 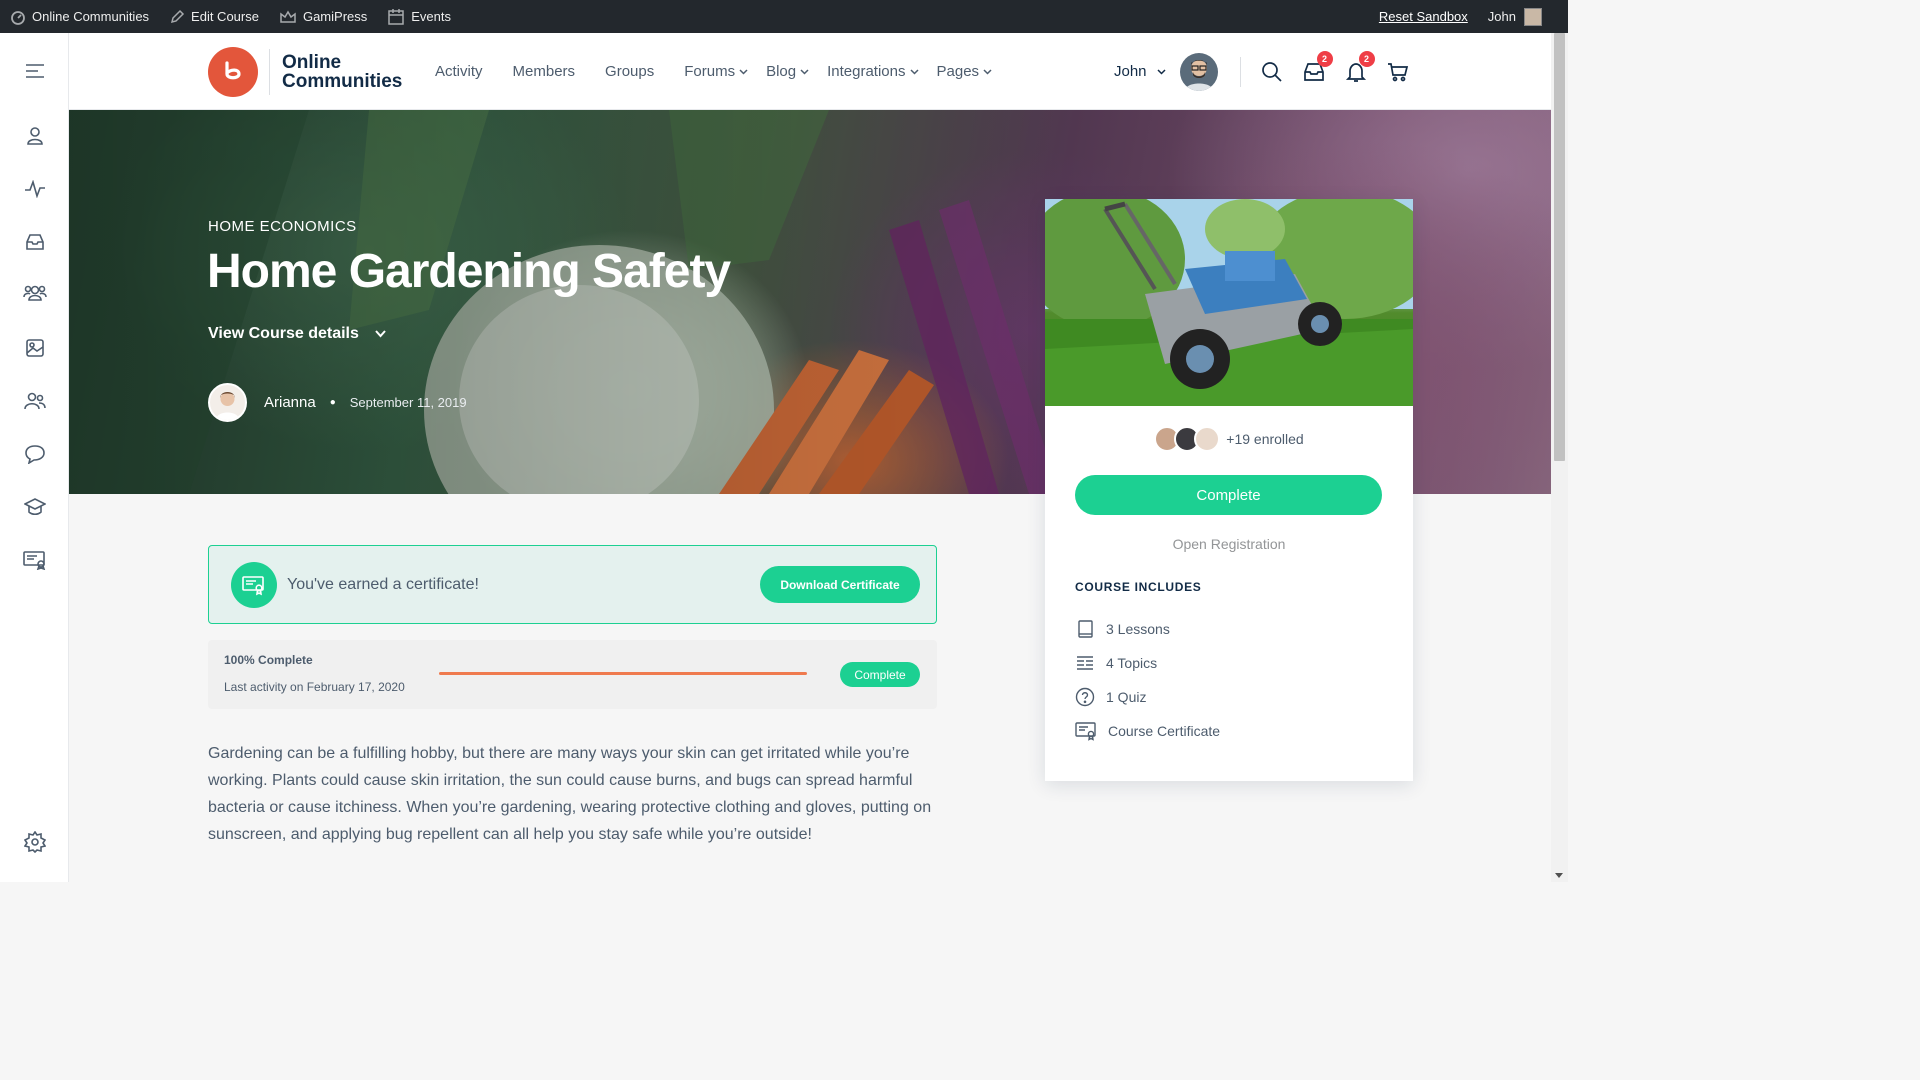 What do you see at coordinates (225, 16) in the screenshot?
I see `adminbar-edit-label: Edit Course` at bounding box center [225, 16].